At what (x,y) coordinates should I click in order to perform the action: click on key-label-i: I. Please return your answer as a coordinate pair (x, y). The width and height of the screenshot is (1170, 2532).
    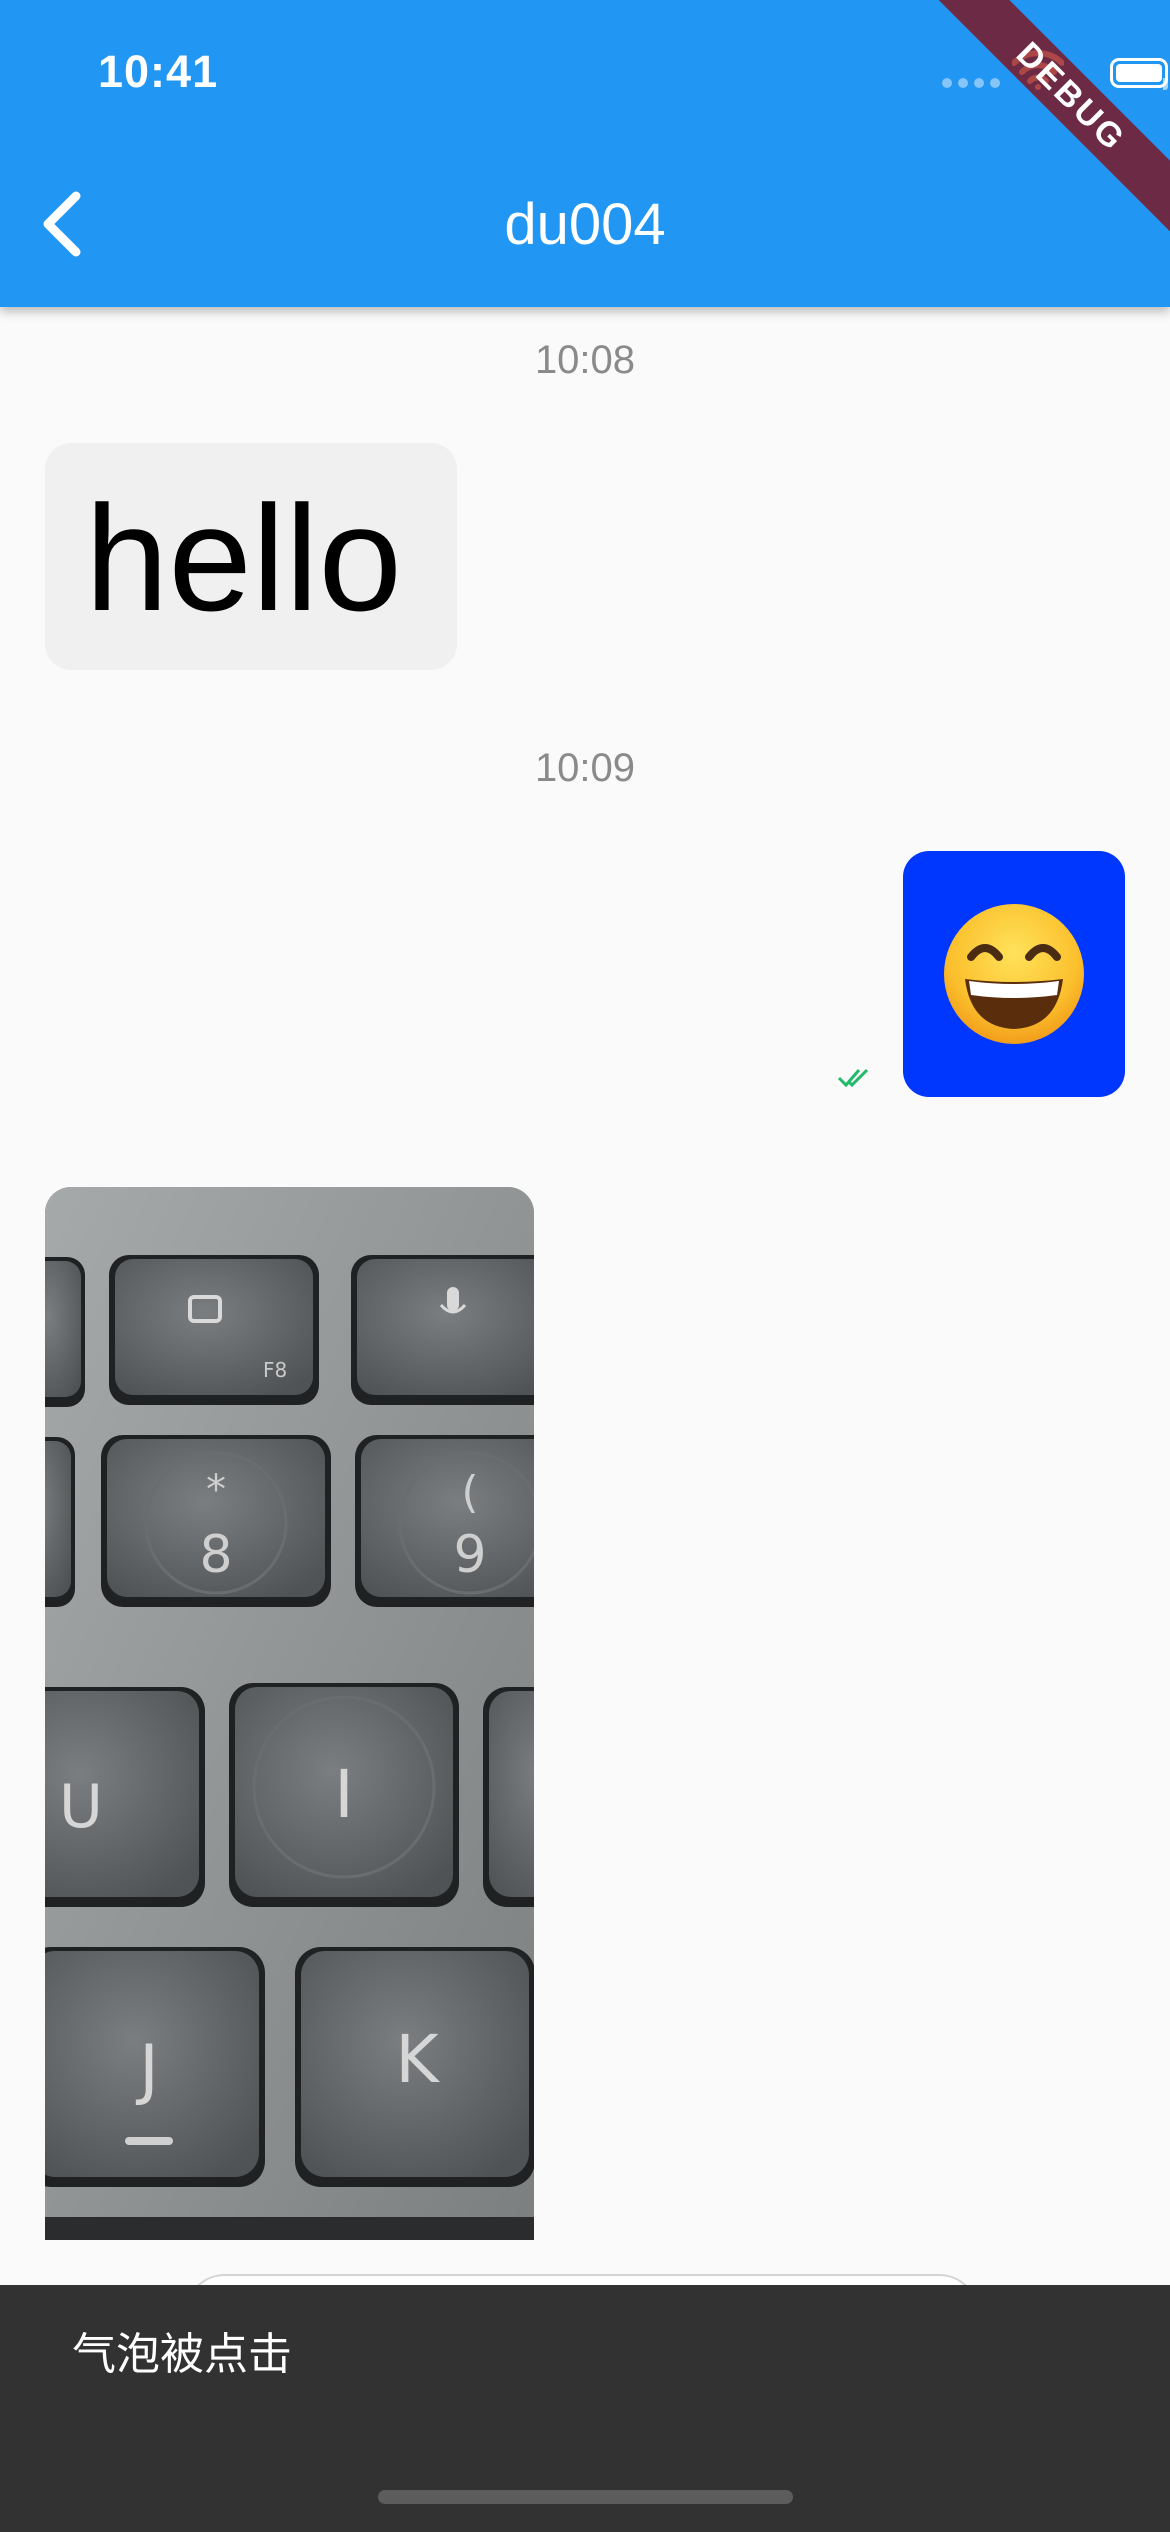
    Looking at the image, I should click on (343, 1794).